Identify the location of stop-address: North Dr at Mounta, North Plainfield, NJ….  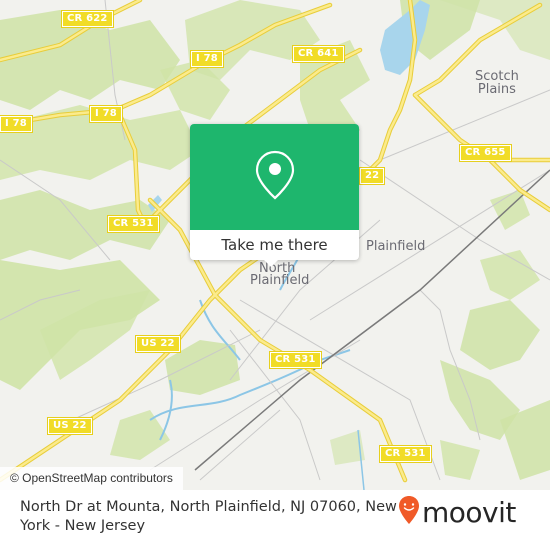
(208, 516).